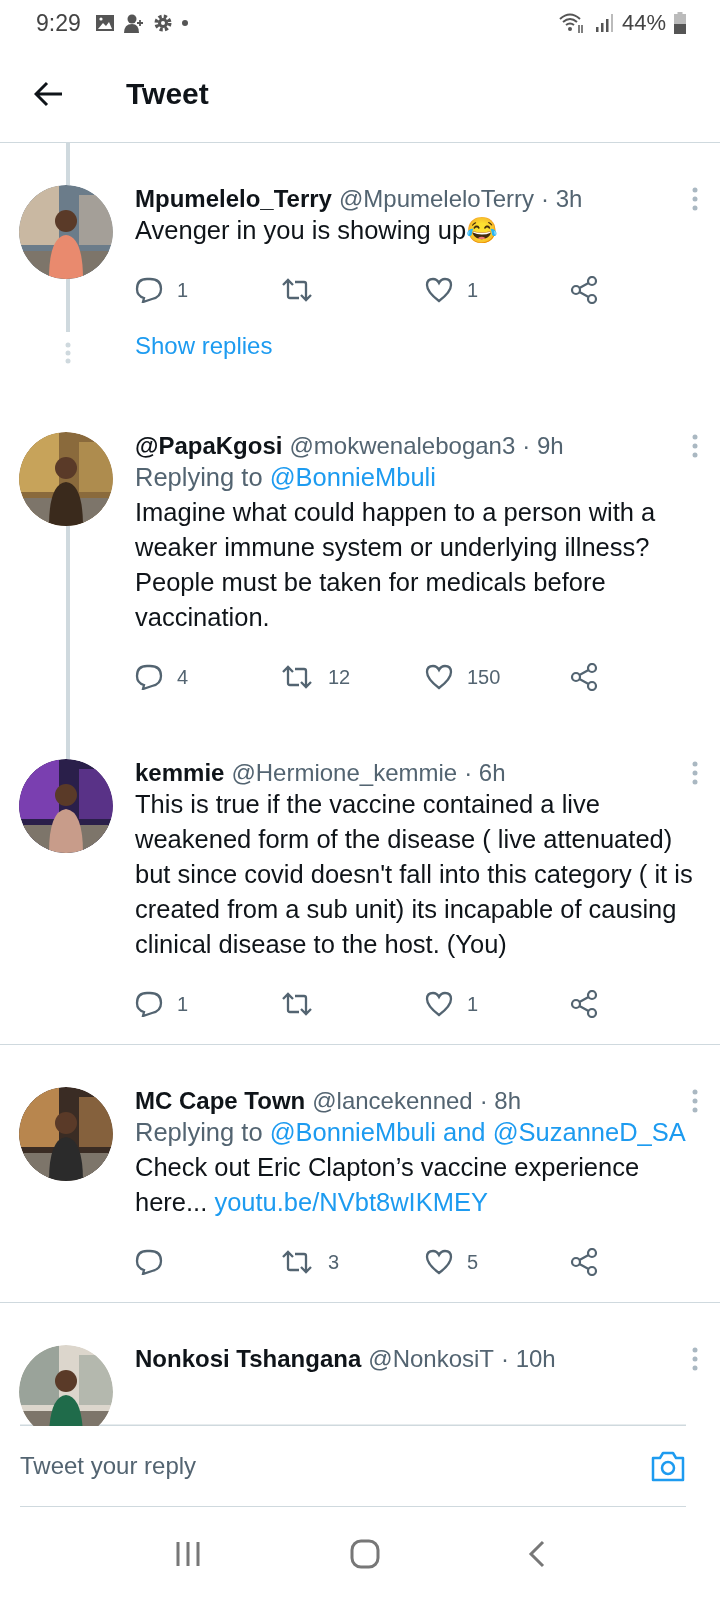 The width and height of the screenshot is (720, 1600). What do you see at coordinates (528, 1359) in the screenshot?
I see `tweet-time: · 10h` at bounding box center [528, 1359].